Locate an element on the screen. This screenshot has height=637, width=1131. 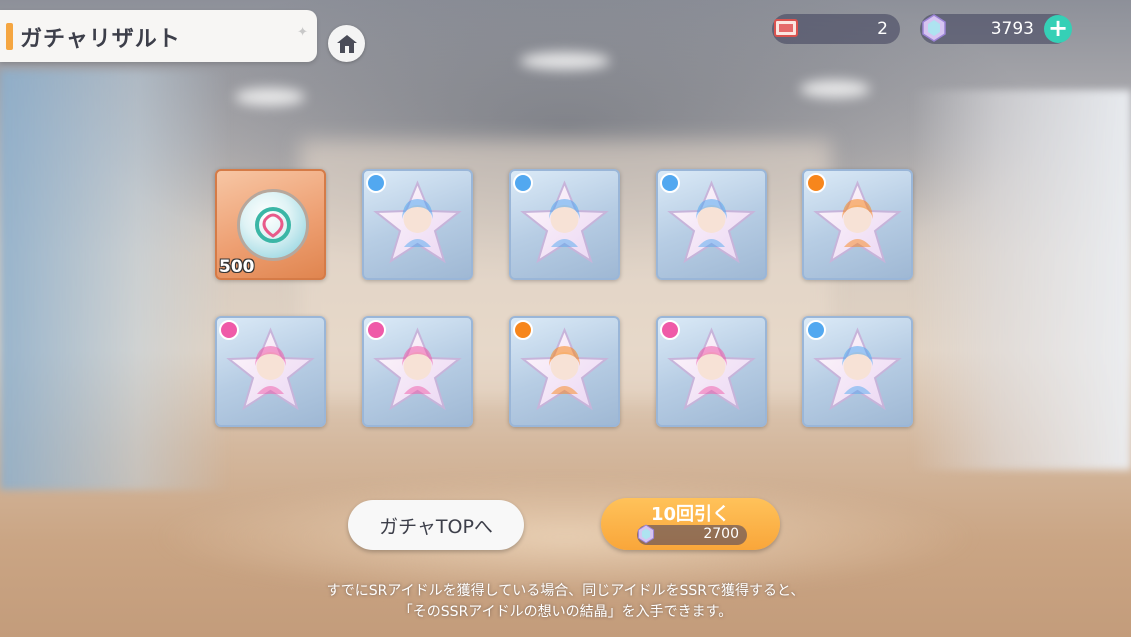
memory-piece-icon is located at coordinates (273, 225).